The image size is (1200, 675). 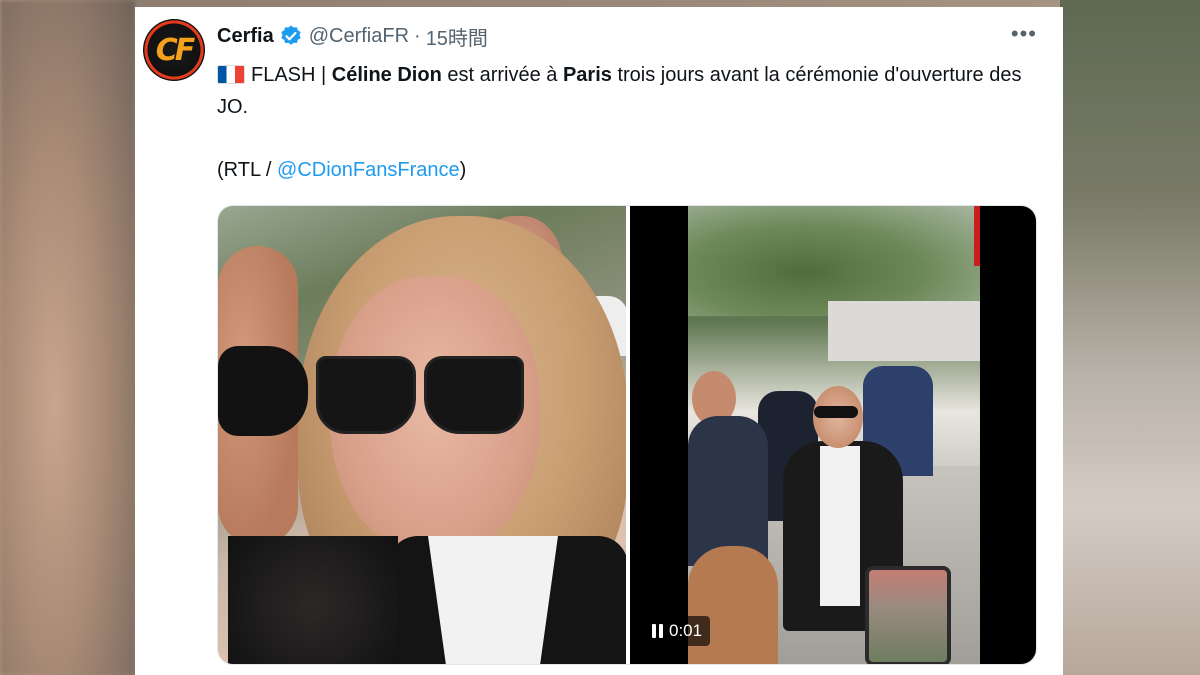 I want to click on photo-dress, so click(x=313, y=600).